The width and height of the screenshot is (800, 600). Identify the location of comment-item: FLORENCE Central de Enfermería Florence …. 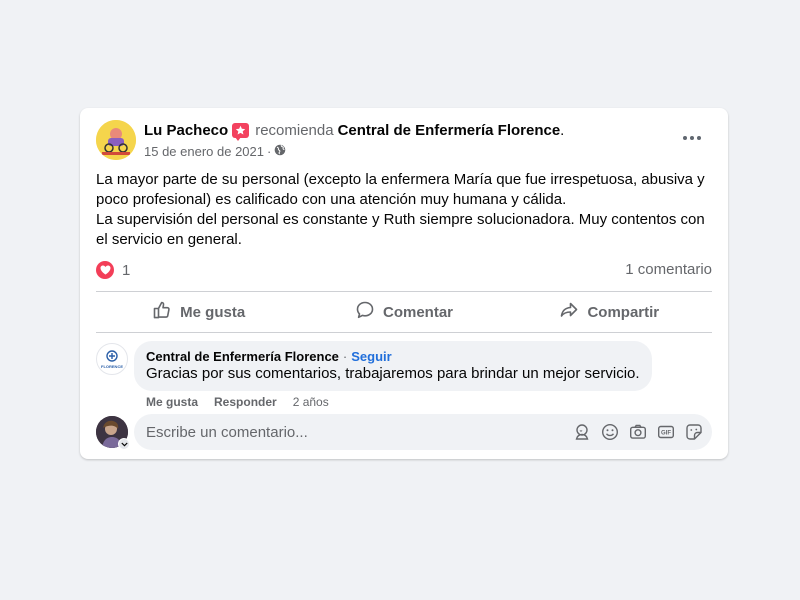
(406, 377).